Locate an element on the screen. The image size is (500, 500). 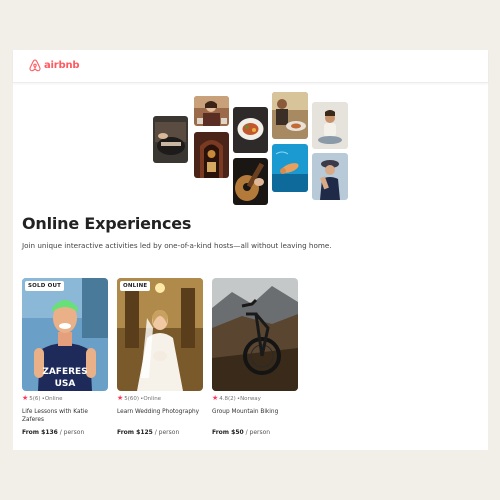
collage-photo-cooking is located at coordinates (170, 139).